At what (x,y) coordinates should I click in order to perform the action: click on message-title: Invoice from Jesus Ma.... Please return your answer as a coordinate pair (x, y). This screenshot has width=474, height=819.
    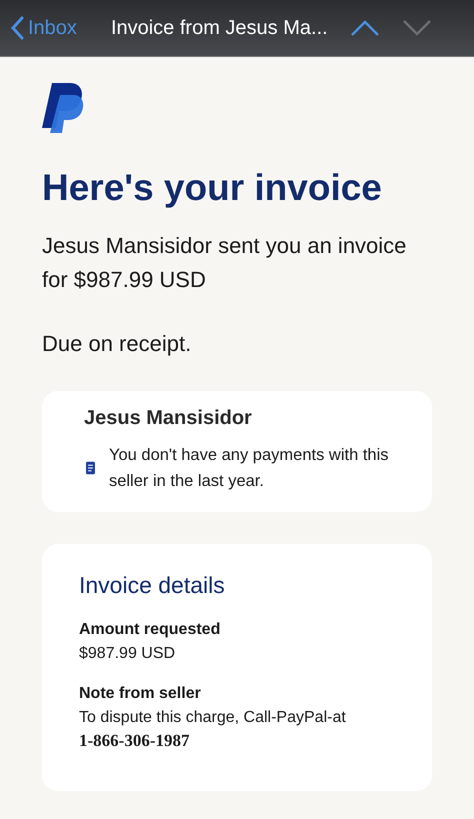
    Looking at the image, I should click on (219, 28).